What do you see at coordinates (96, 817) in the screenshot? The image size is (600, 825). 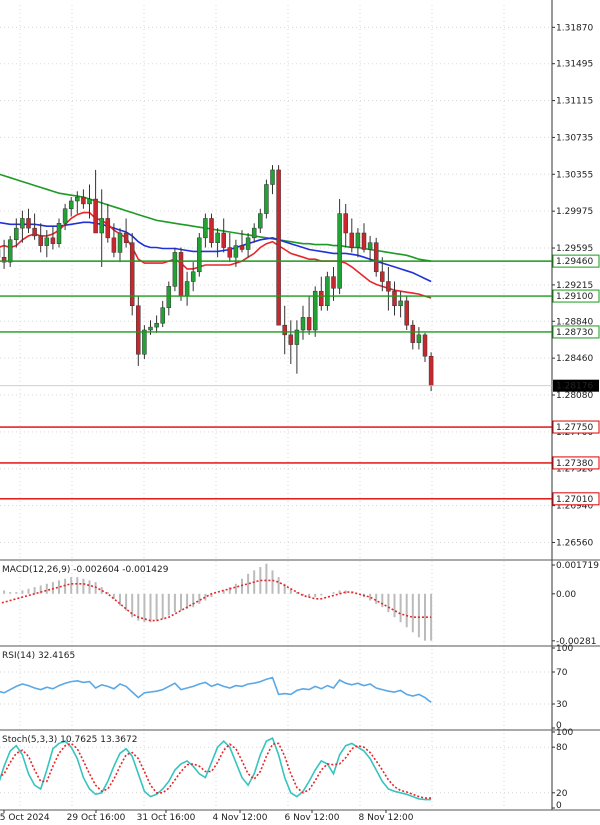 I see `time-tick-label: 29 Oct 16:00` at bounding box center [96, 817].